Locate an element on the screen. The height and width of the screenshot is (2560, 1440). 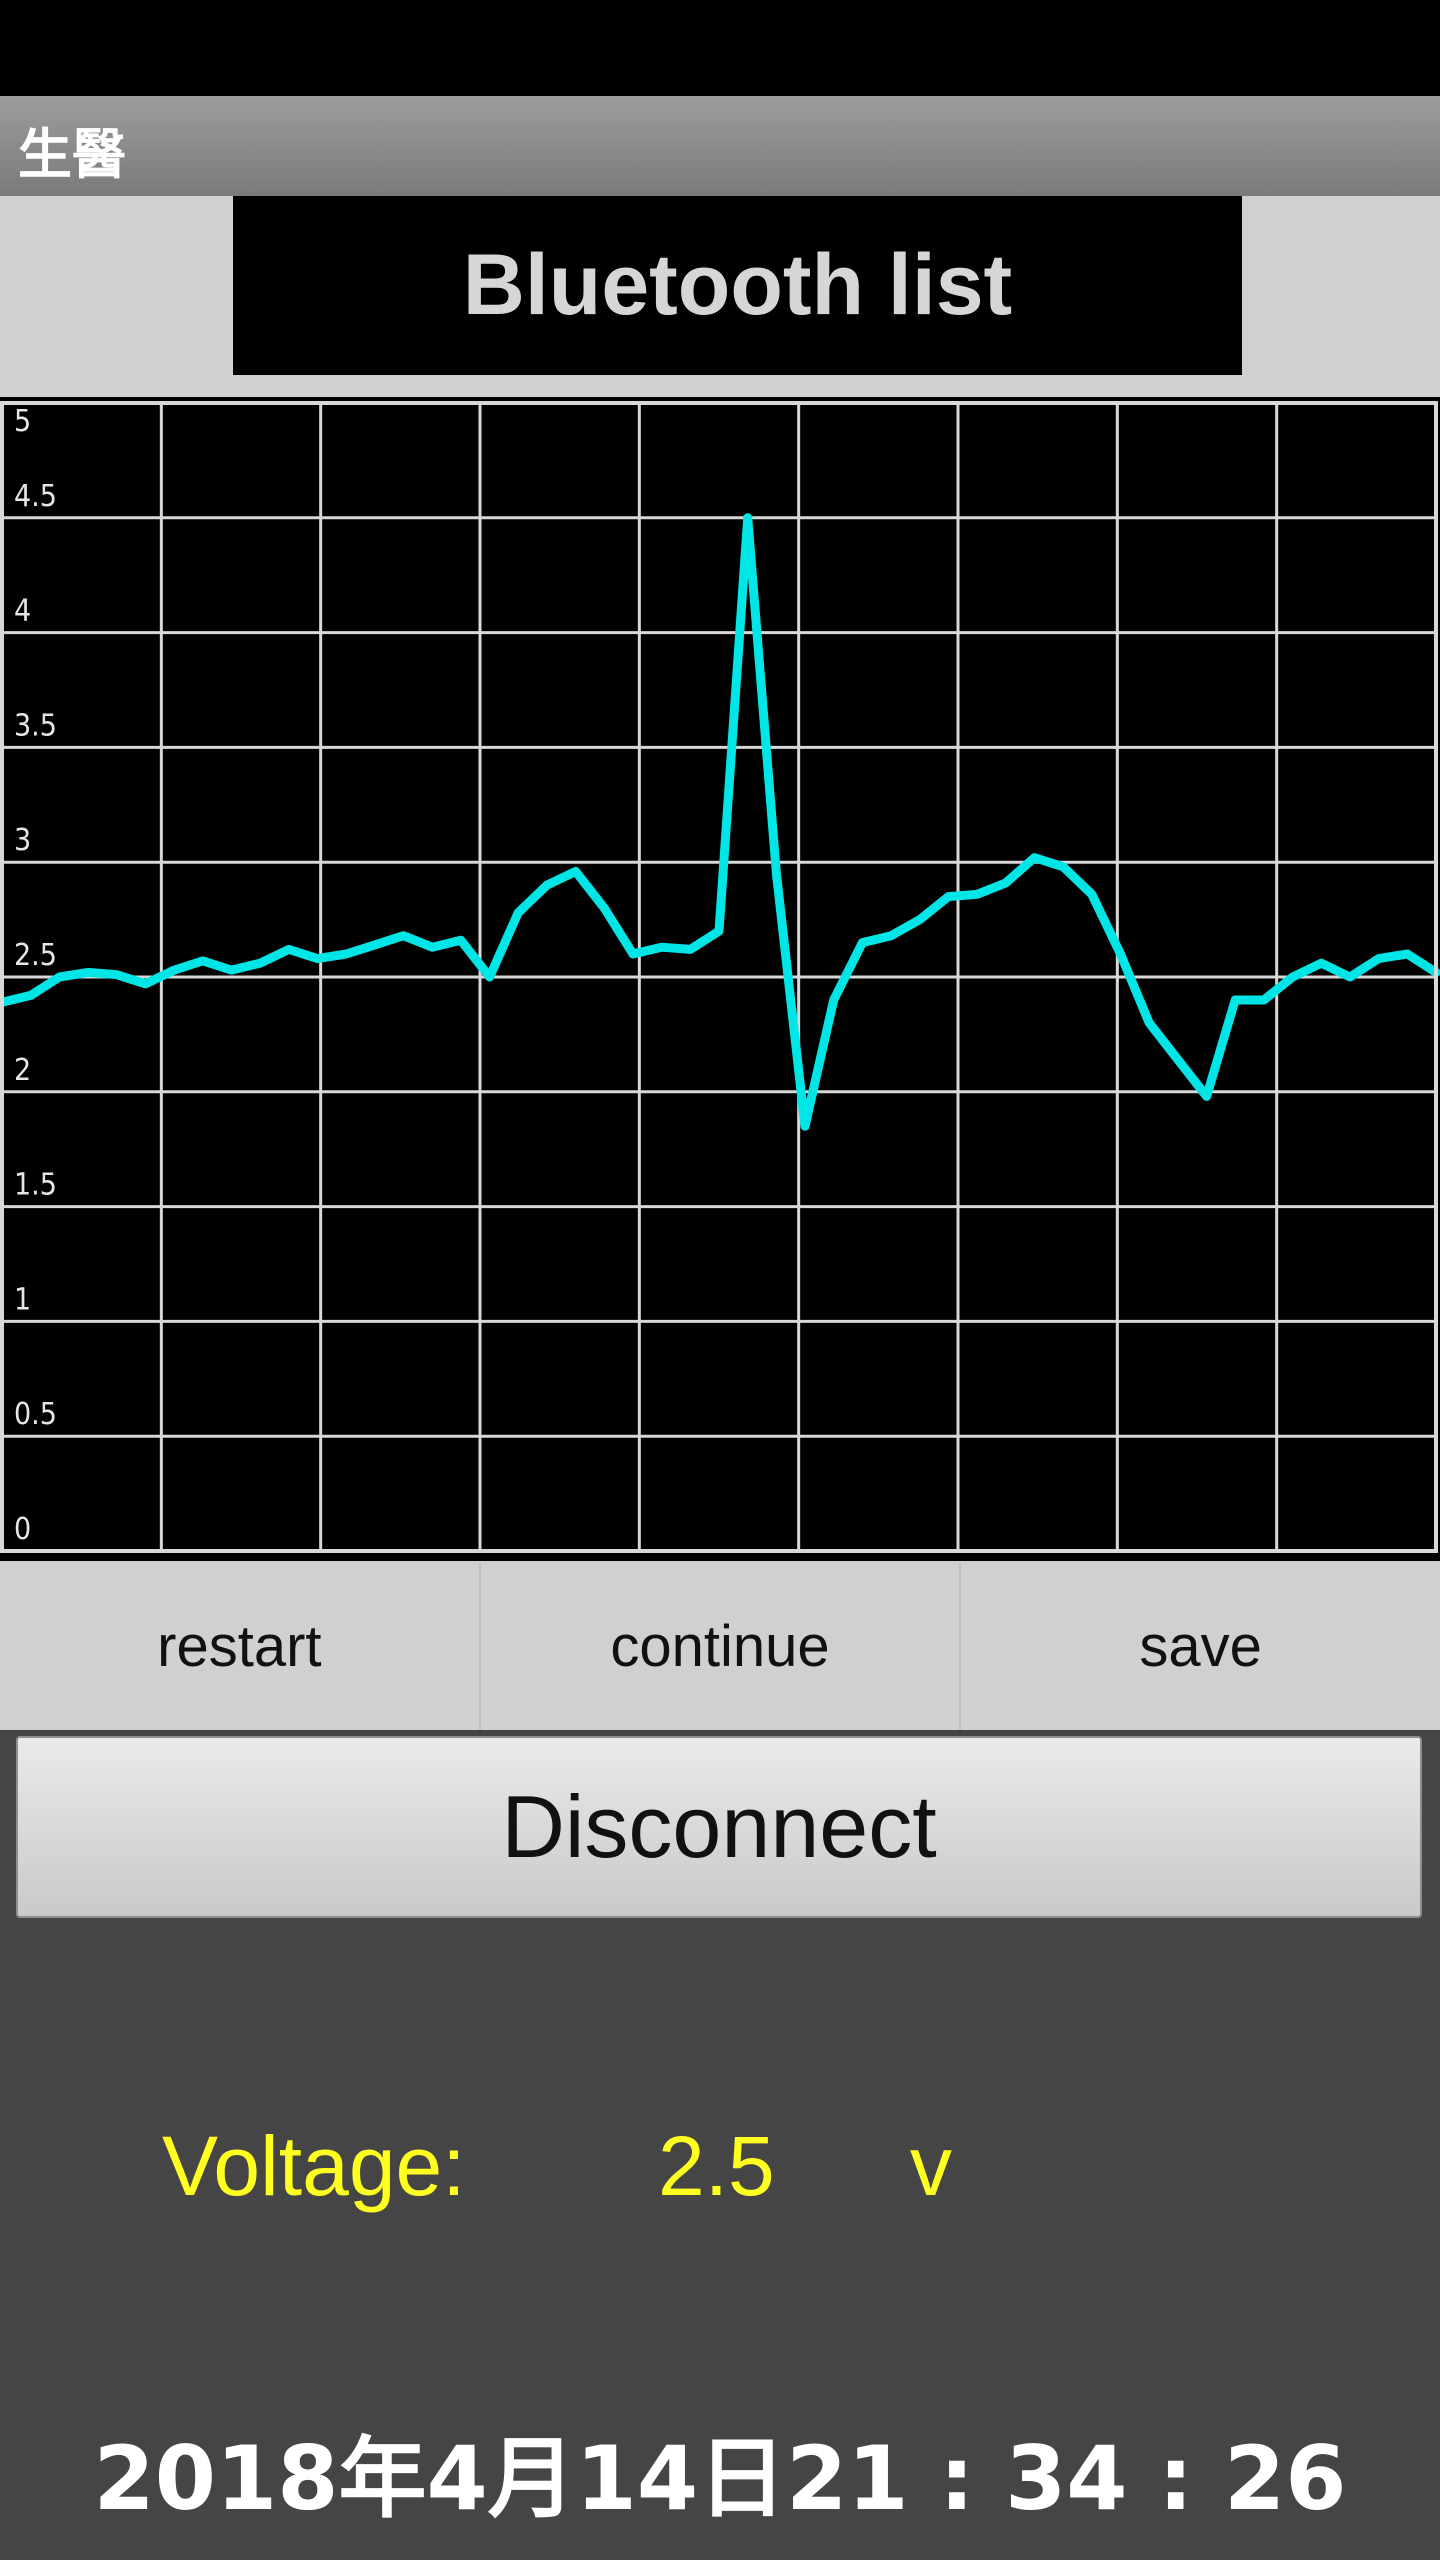
y-tick-label: 0 is located at coordinates (22, 1529).